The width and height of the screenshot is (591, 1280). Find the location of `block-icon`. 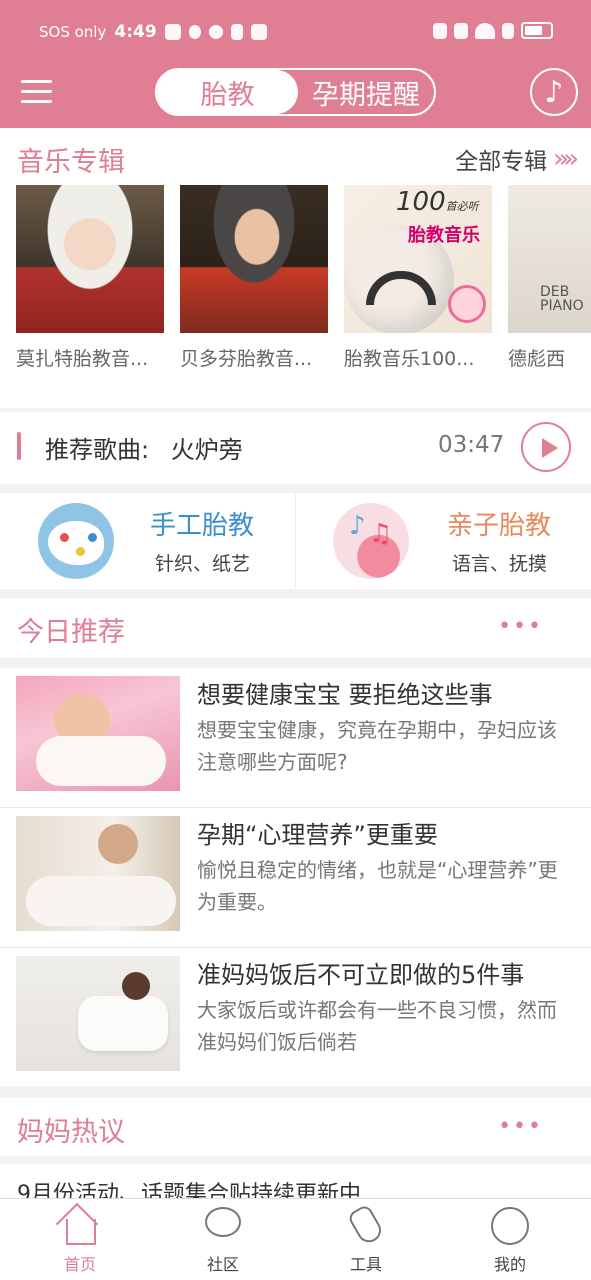

block-icon is located at coordinates (215, 32).